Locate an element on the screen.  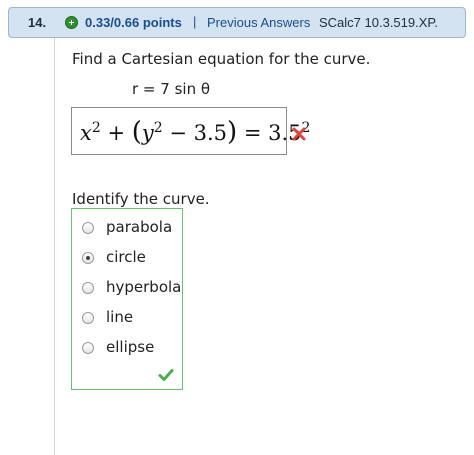
cartesian-answer-field: x2 + (y2 − 3.5) = 3.52 is located at coordinates (190, 131).